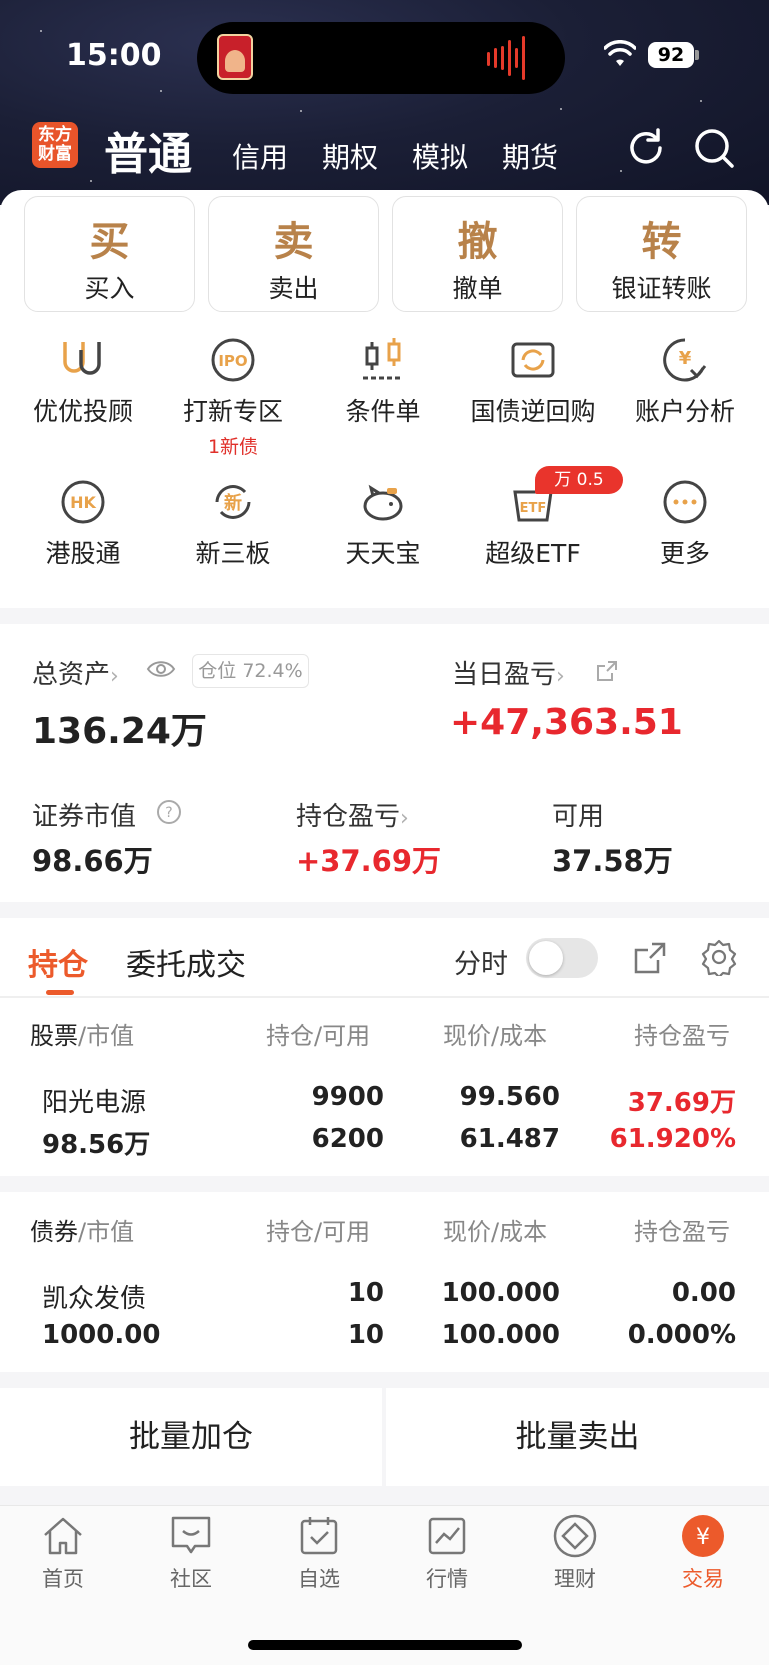 Image resolution: width=769 pixels, height=1665 pixels. Describe the element at coordinates (495, 1232) in the screenshot. I see `bond-col-price: 现价/成本` at that location.